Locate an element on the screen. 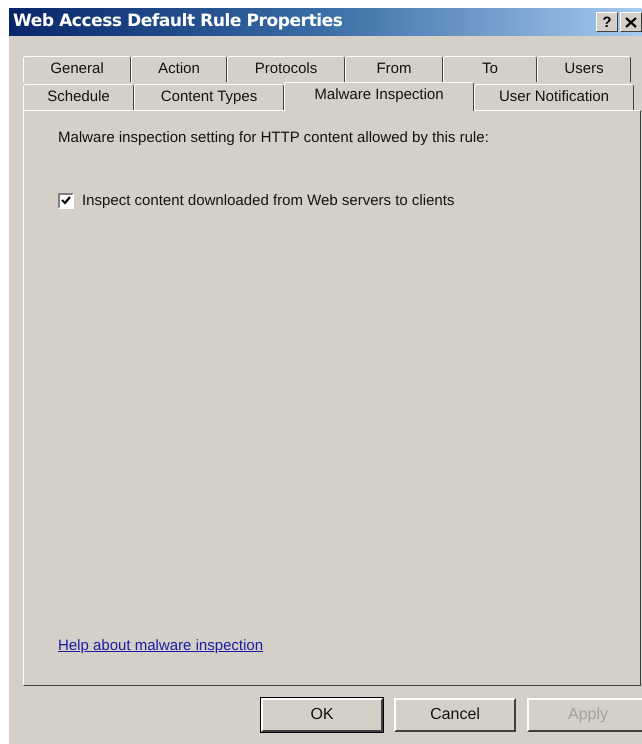 This screenshot has height=744, width=642. checkbox is located at coordinates (66, 200).